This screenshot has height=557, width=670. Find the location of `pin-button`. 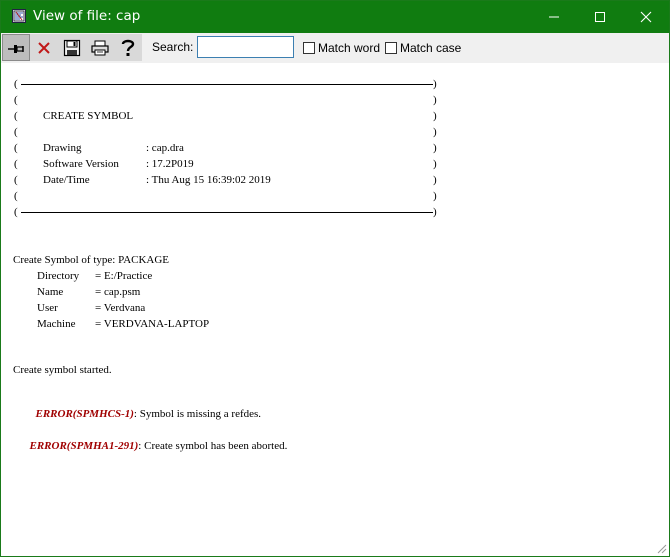

pin-button is located at coordinates (16, 47).